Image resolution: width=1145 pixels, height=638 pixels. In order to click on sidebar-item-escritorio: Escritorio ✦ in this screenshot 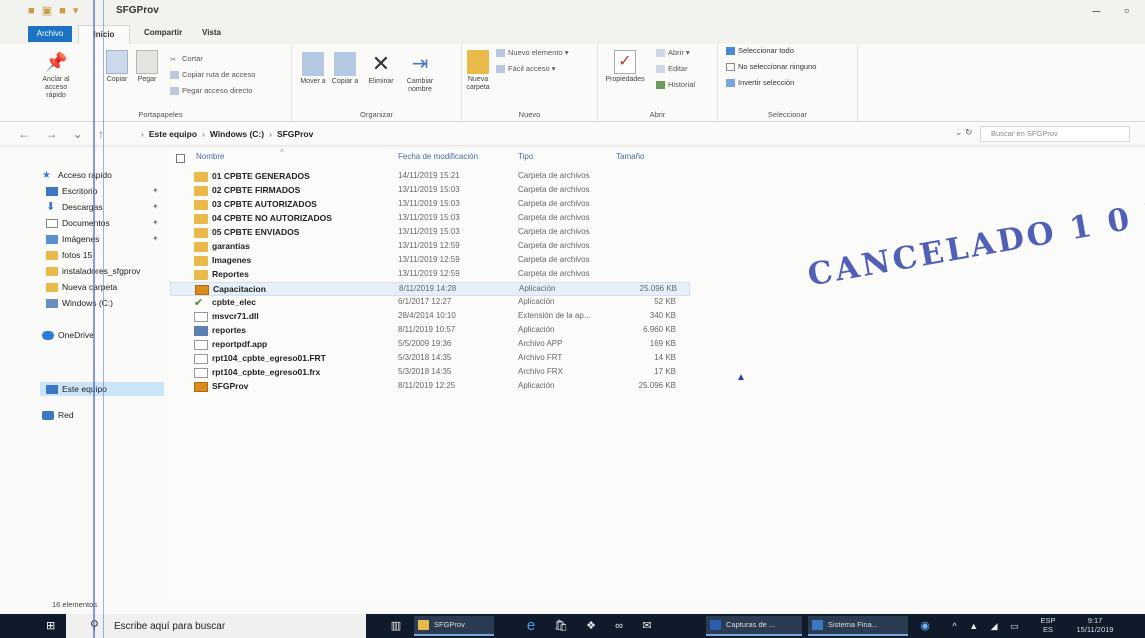, I will do `click(102, 191)`.